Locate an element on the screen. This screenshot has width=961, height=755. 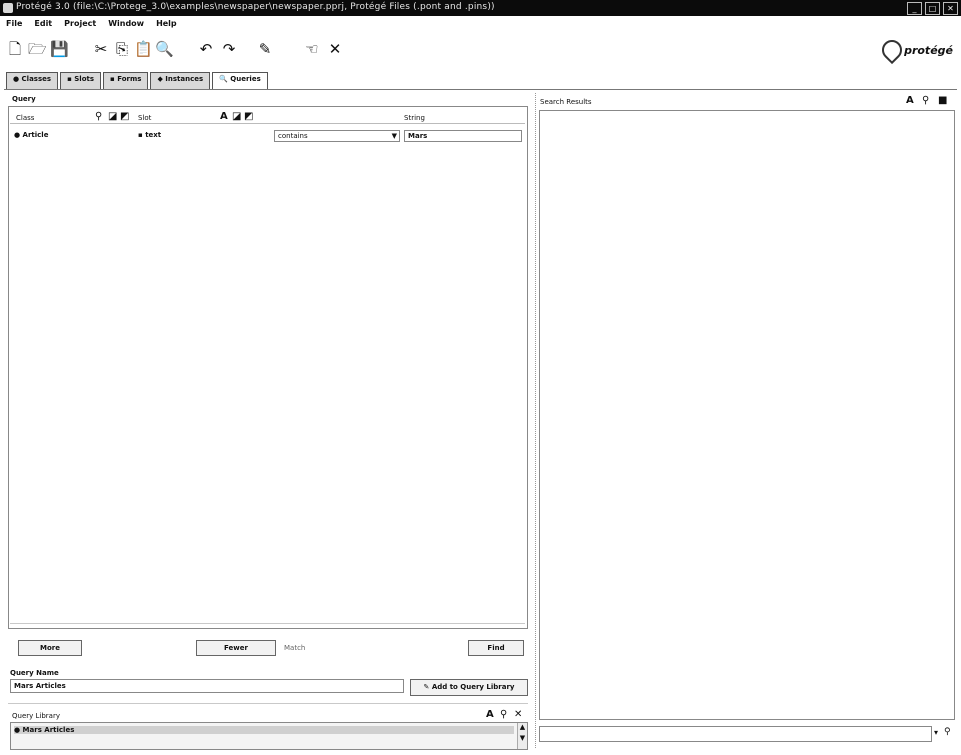
add-class-icon: ◪ is located at coordinates (112, 117).